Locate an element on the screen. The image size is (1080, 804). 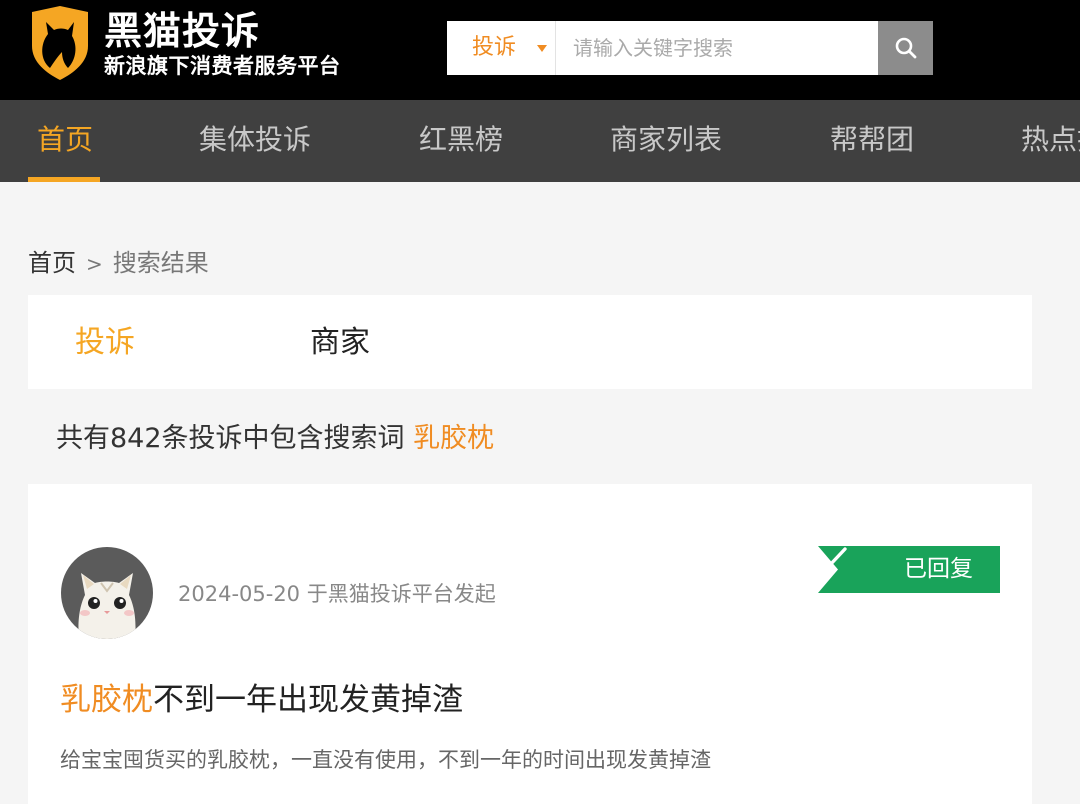
site-subtitle: 新浪旗下消费者服务平台 is located at coordinates (222, 66).